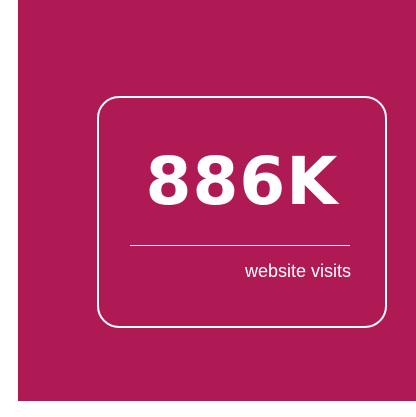 The width and height of the screenshot is (416, 417). What do you see at coordinates (297, 271) in the screenshot?
I see `stat-label: website visits` at bounding box center [297, 271].